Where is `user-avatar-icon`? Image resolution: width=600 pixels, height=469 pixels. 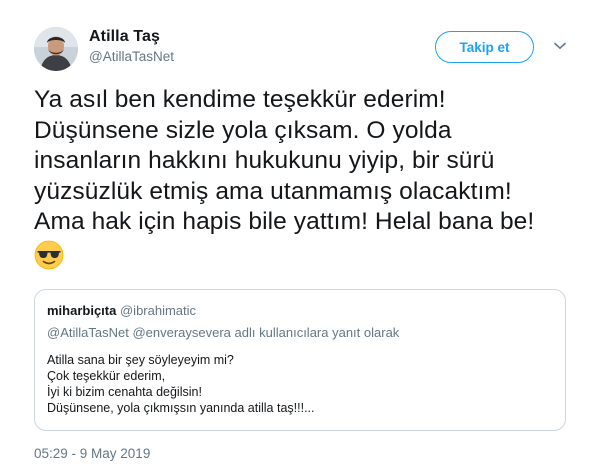
user-avatar-icon is located at coordinates (56, 49).